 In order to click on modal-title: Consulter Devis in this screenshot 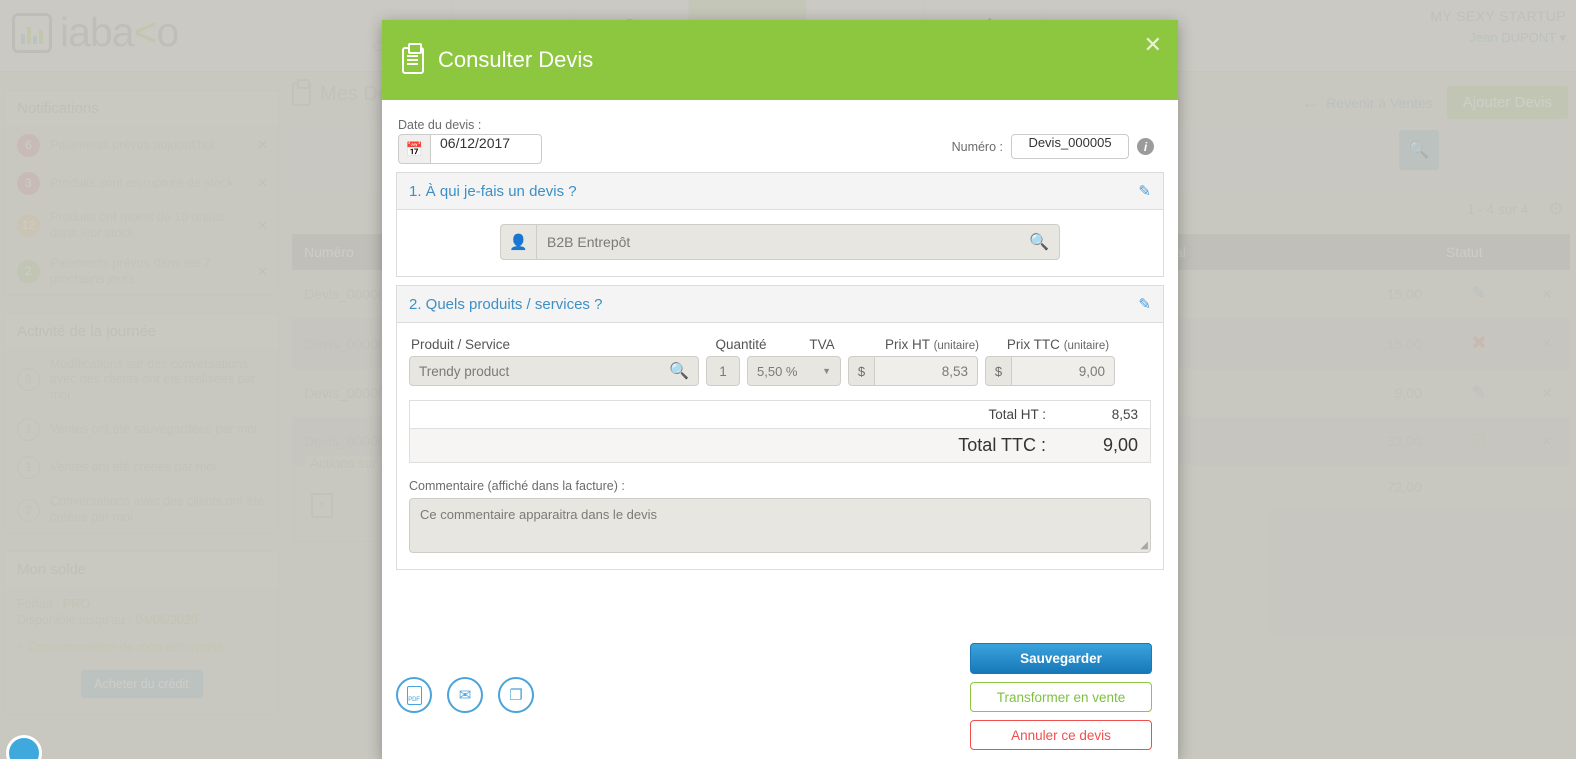, I will do `click(516, 59)`.